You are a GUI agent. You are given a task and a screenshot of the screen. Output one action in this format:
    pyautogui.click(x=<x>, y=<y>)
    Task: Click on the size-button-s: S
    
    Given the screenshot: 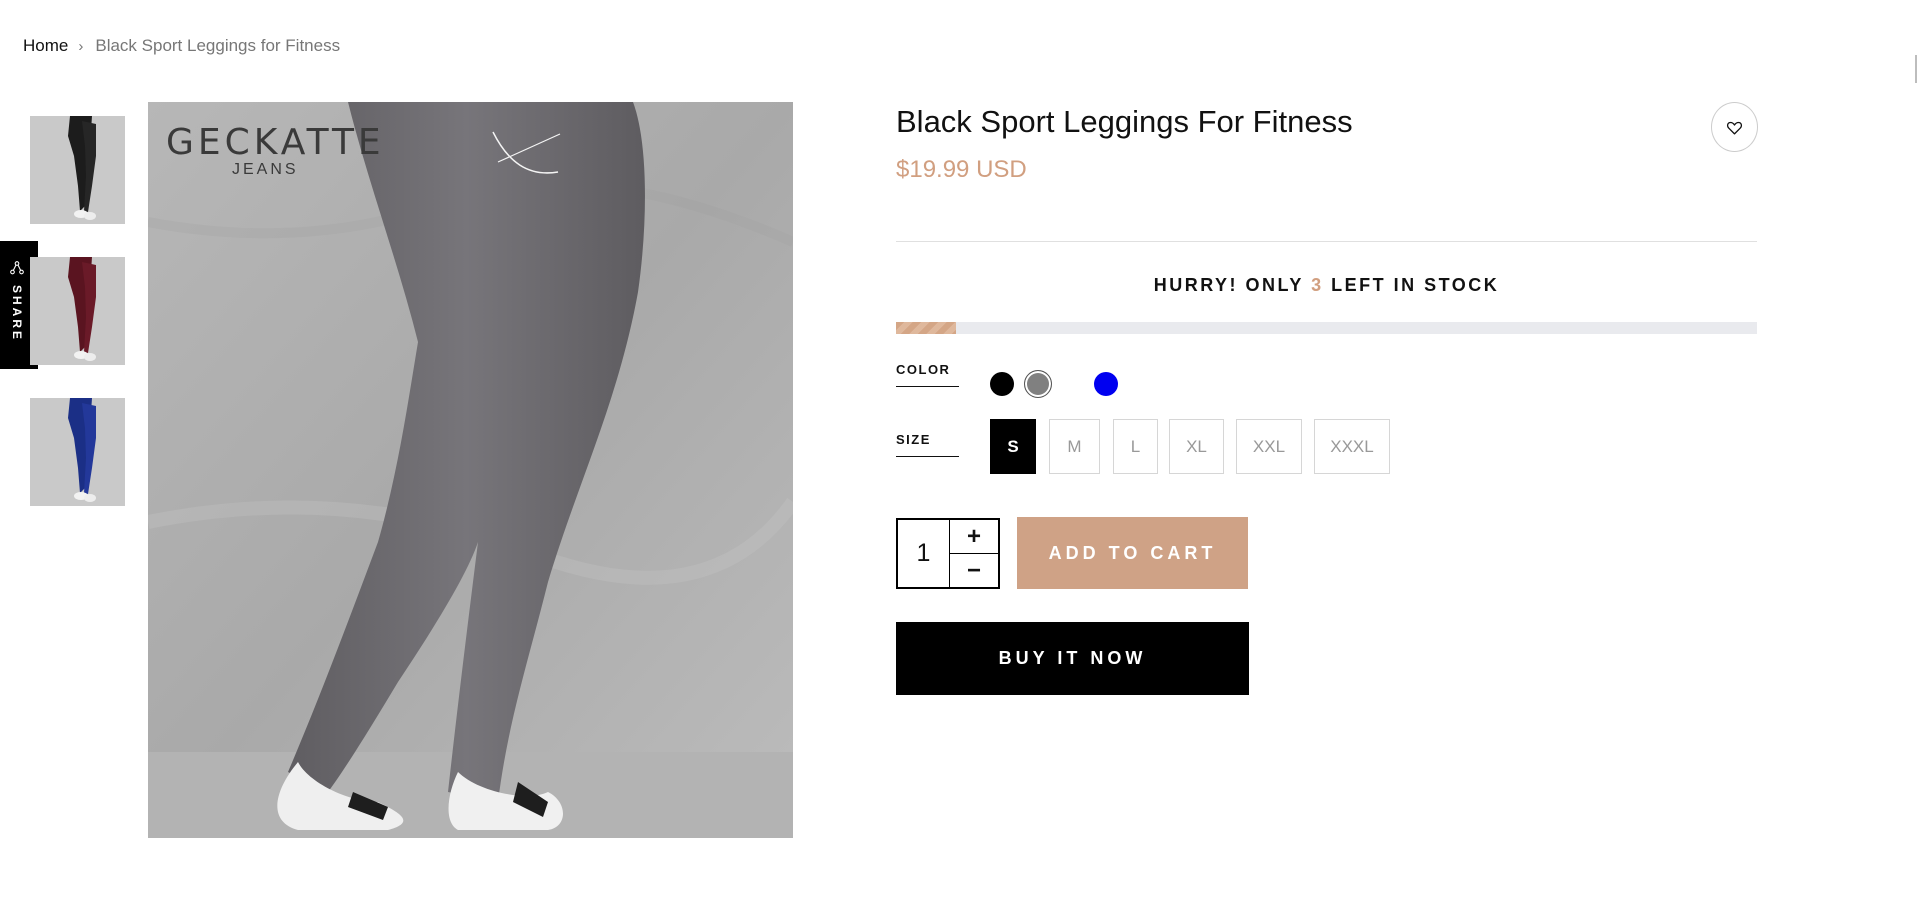 What is the action you would take?
    pyautogui.click(x=1013, y=446)
    